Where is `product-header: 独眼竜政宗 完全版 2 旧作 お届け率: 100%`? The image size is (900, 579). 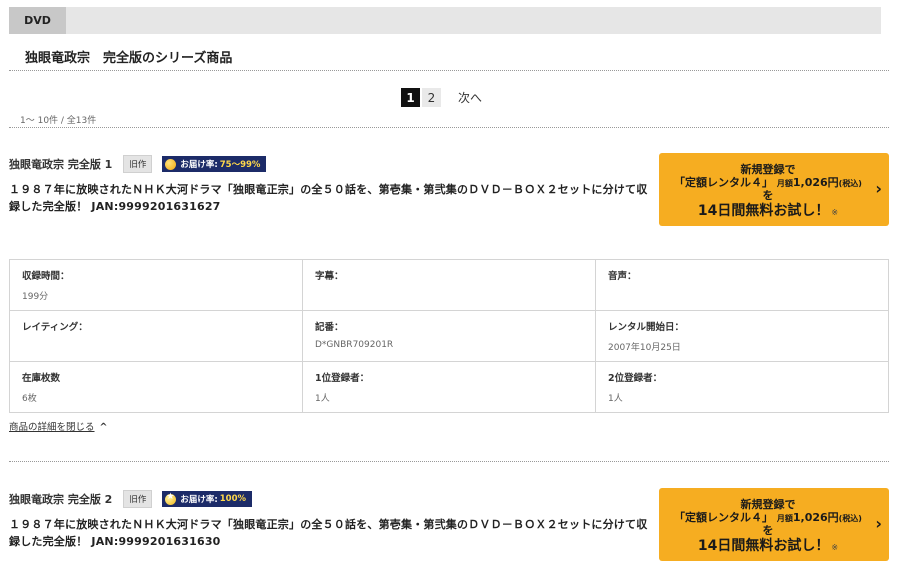 product-header: 独眼竜政宗 完全版 2 旧作 お届け率: 100% is located at coordinates (130, 499).